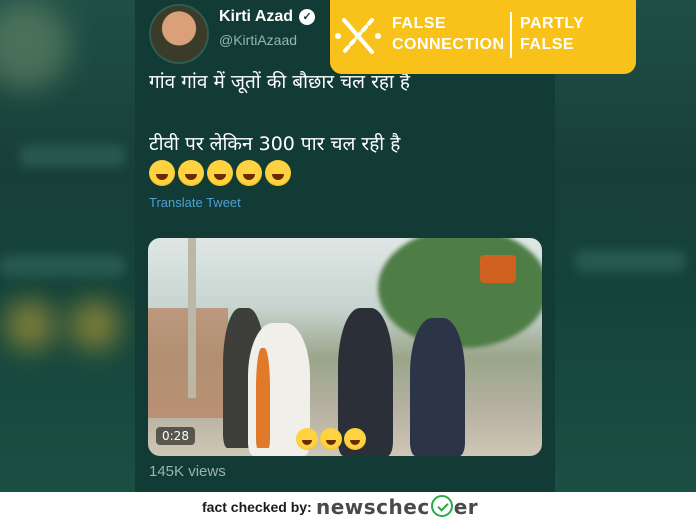 Image resolution: width=696 pixels, height=522 pixels. What do you see at coordinates (192, 318) in the screenshot?
I see `video-scene-pole` at bounding box center [192, 318].